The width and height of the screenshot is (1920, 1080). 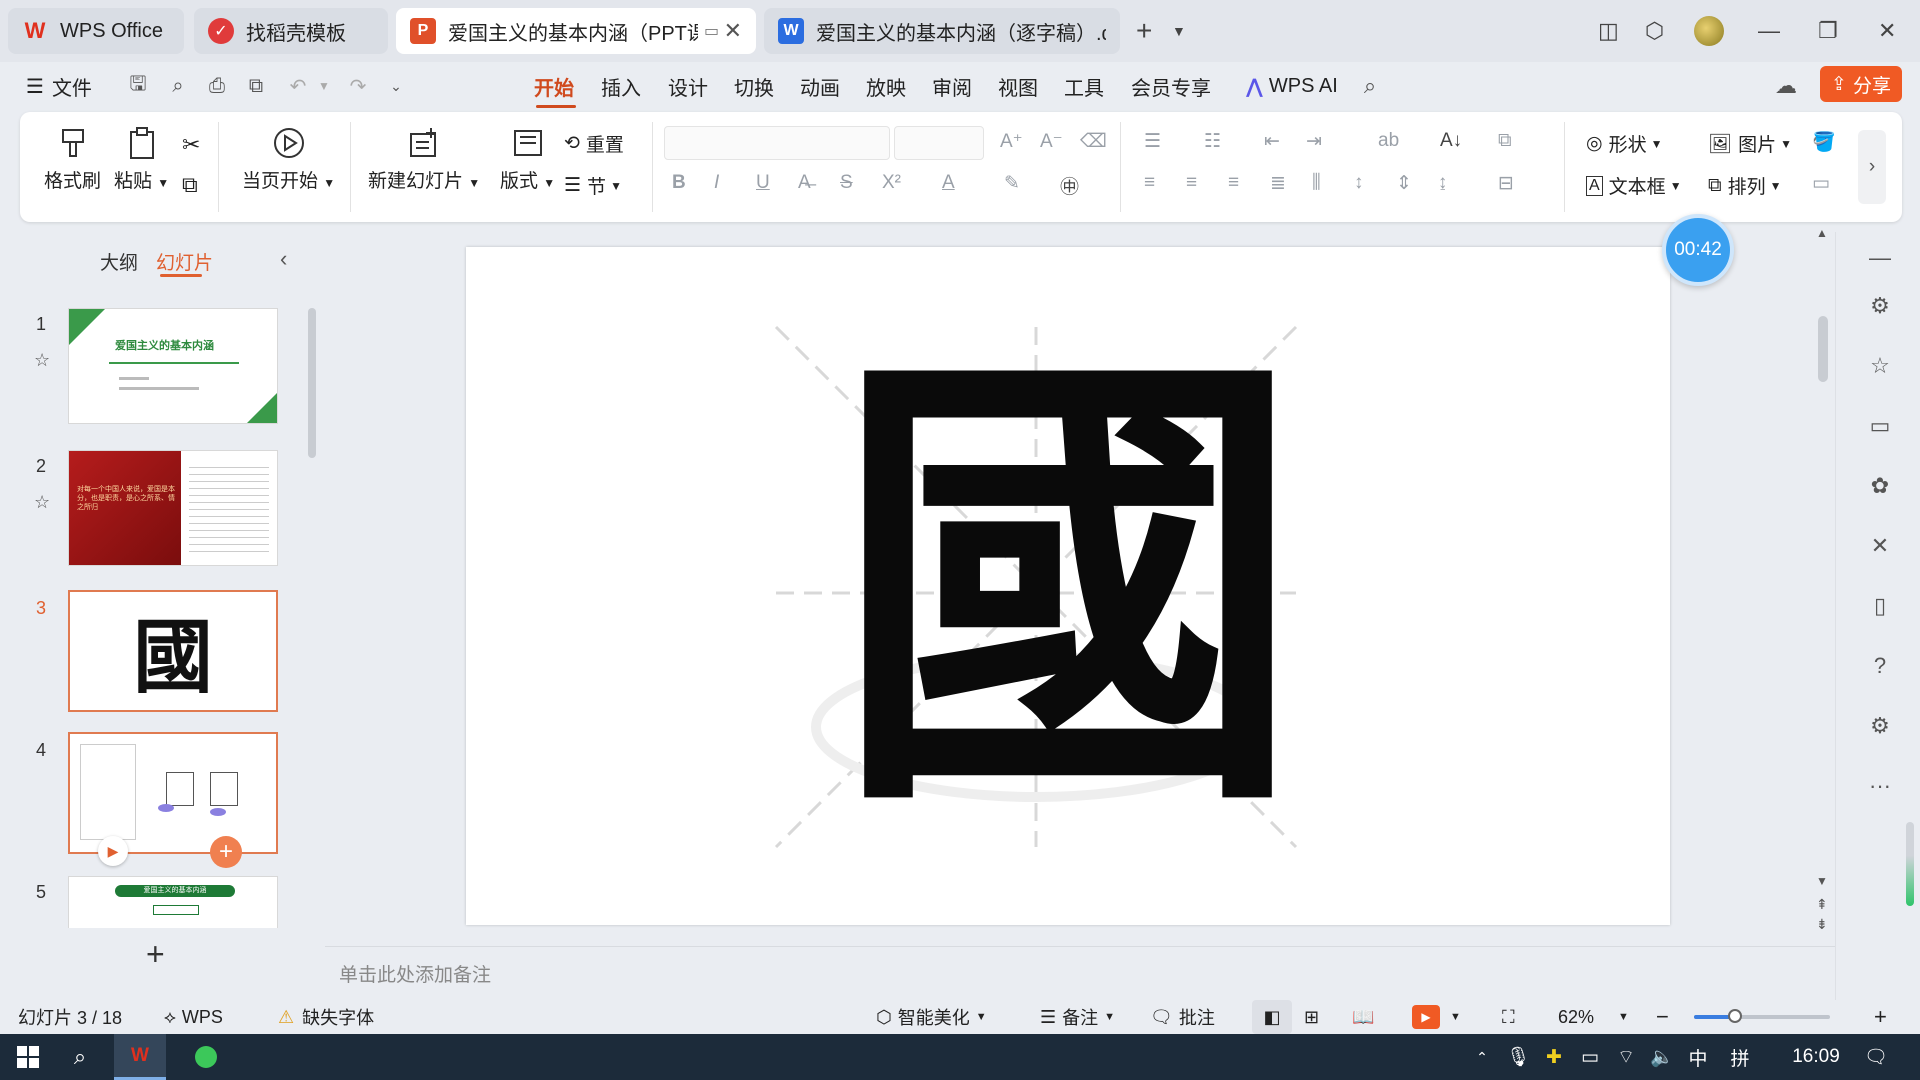 What do you see at coordinates (952, 86) in the screenshot?
I see `tab-review: 审阅` at bounding box center [952, 86].